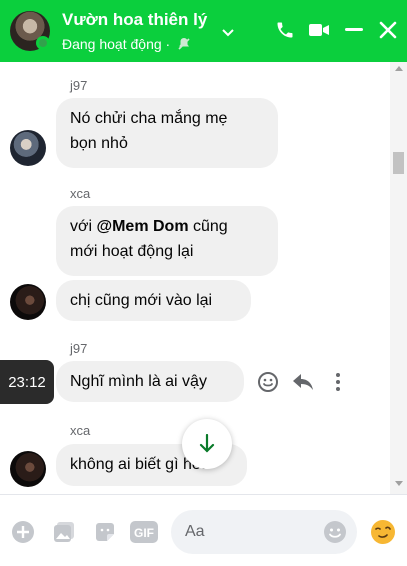  What do you see at coordinates (319, 30) in the screenshot?
I see `video-icon` at bounding box center [319, 30].